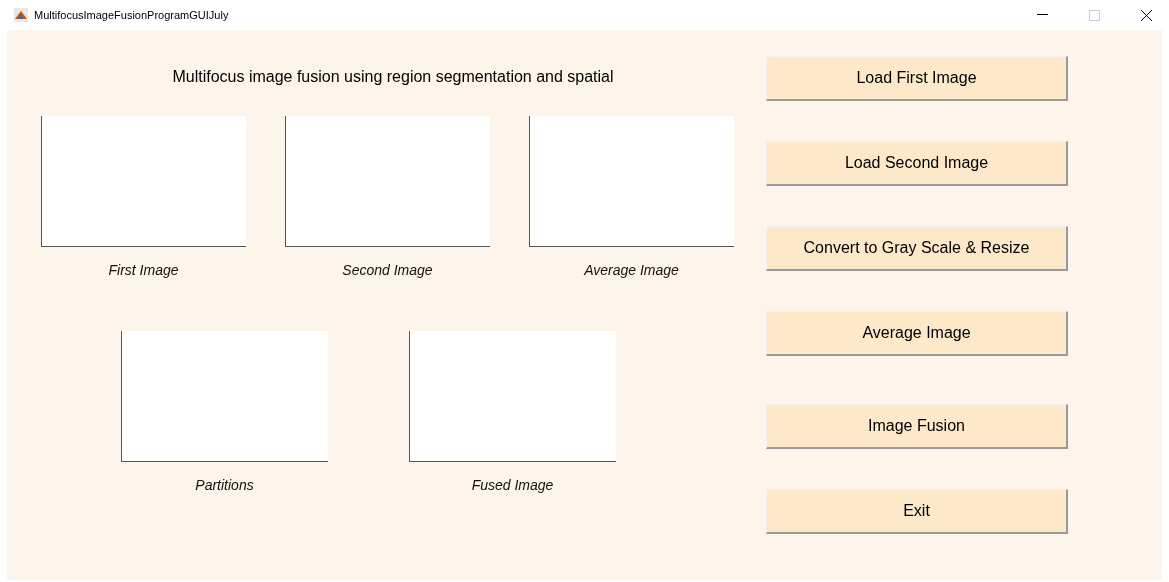  What do you see at coordinates (1094, 15) in the screenshot?
I see `maximize-icon` at bounding box center [1094, 15].